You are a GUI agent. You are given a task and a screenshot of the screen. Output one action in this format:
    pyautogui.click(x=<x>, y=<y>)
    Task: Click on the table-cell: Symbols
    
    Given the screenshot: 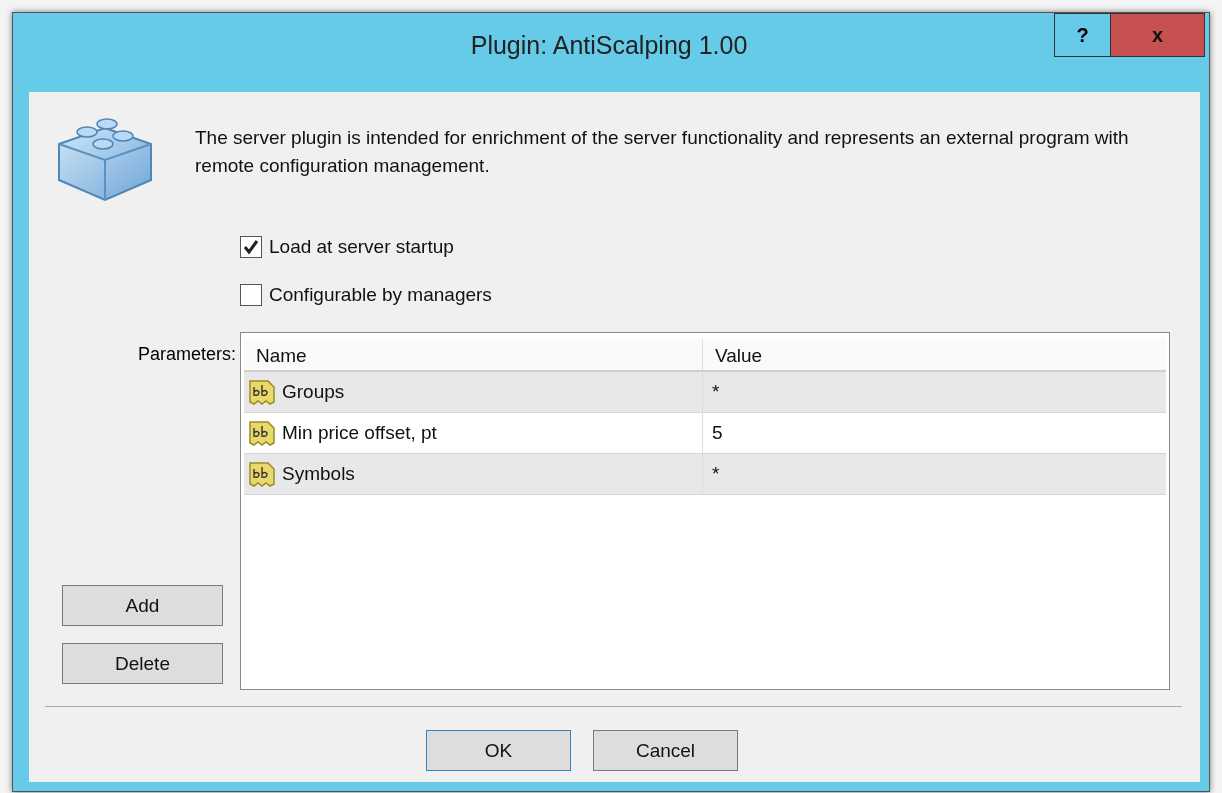 What is the action you would take?
    pyautogui.click(x=318, y=474)
    